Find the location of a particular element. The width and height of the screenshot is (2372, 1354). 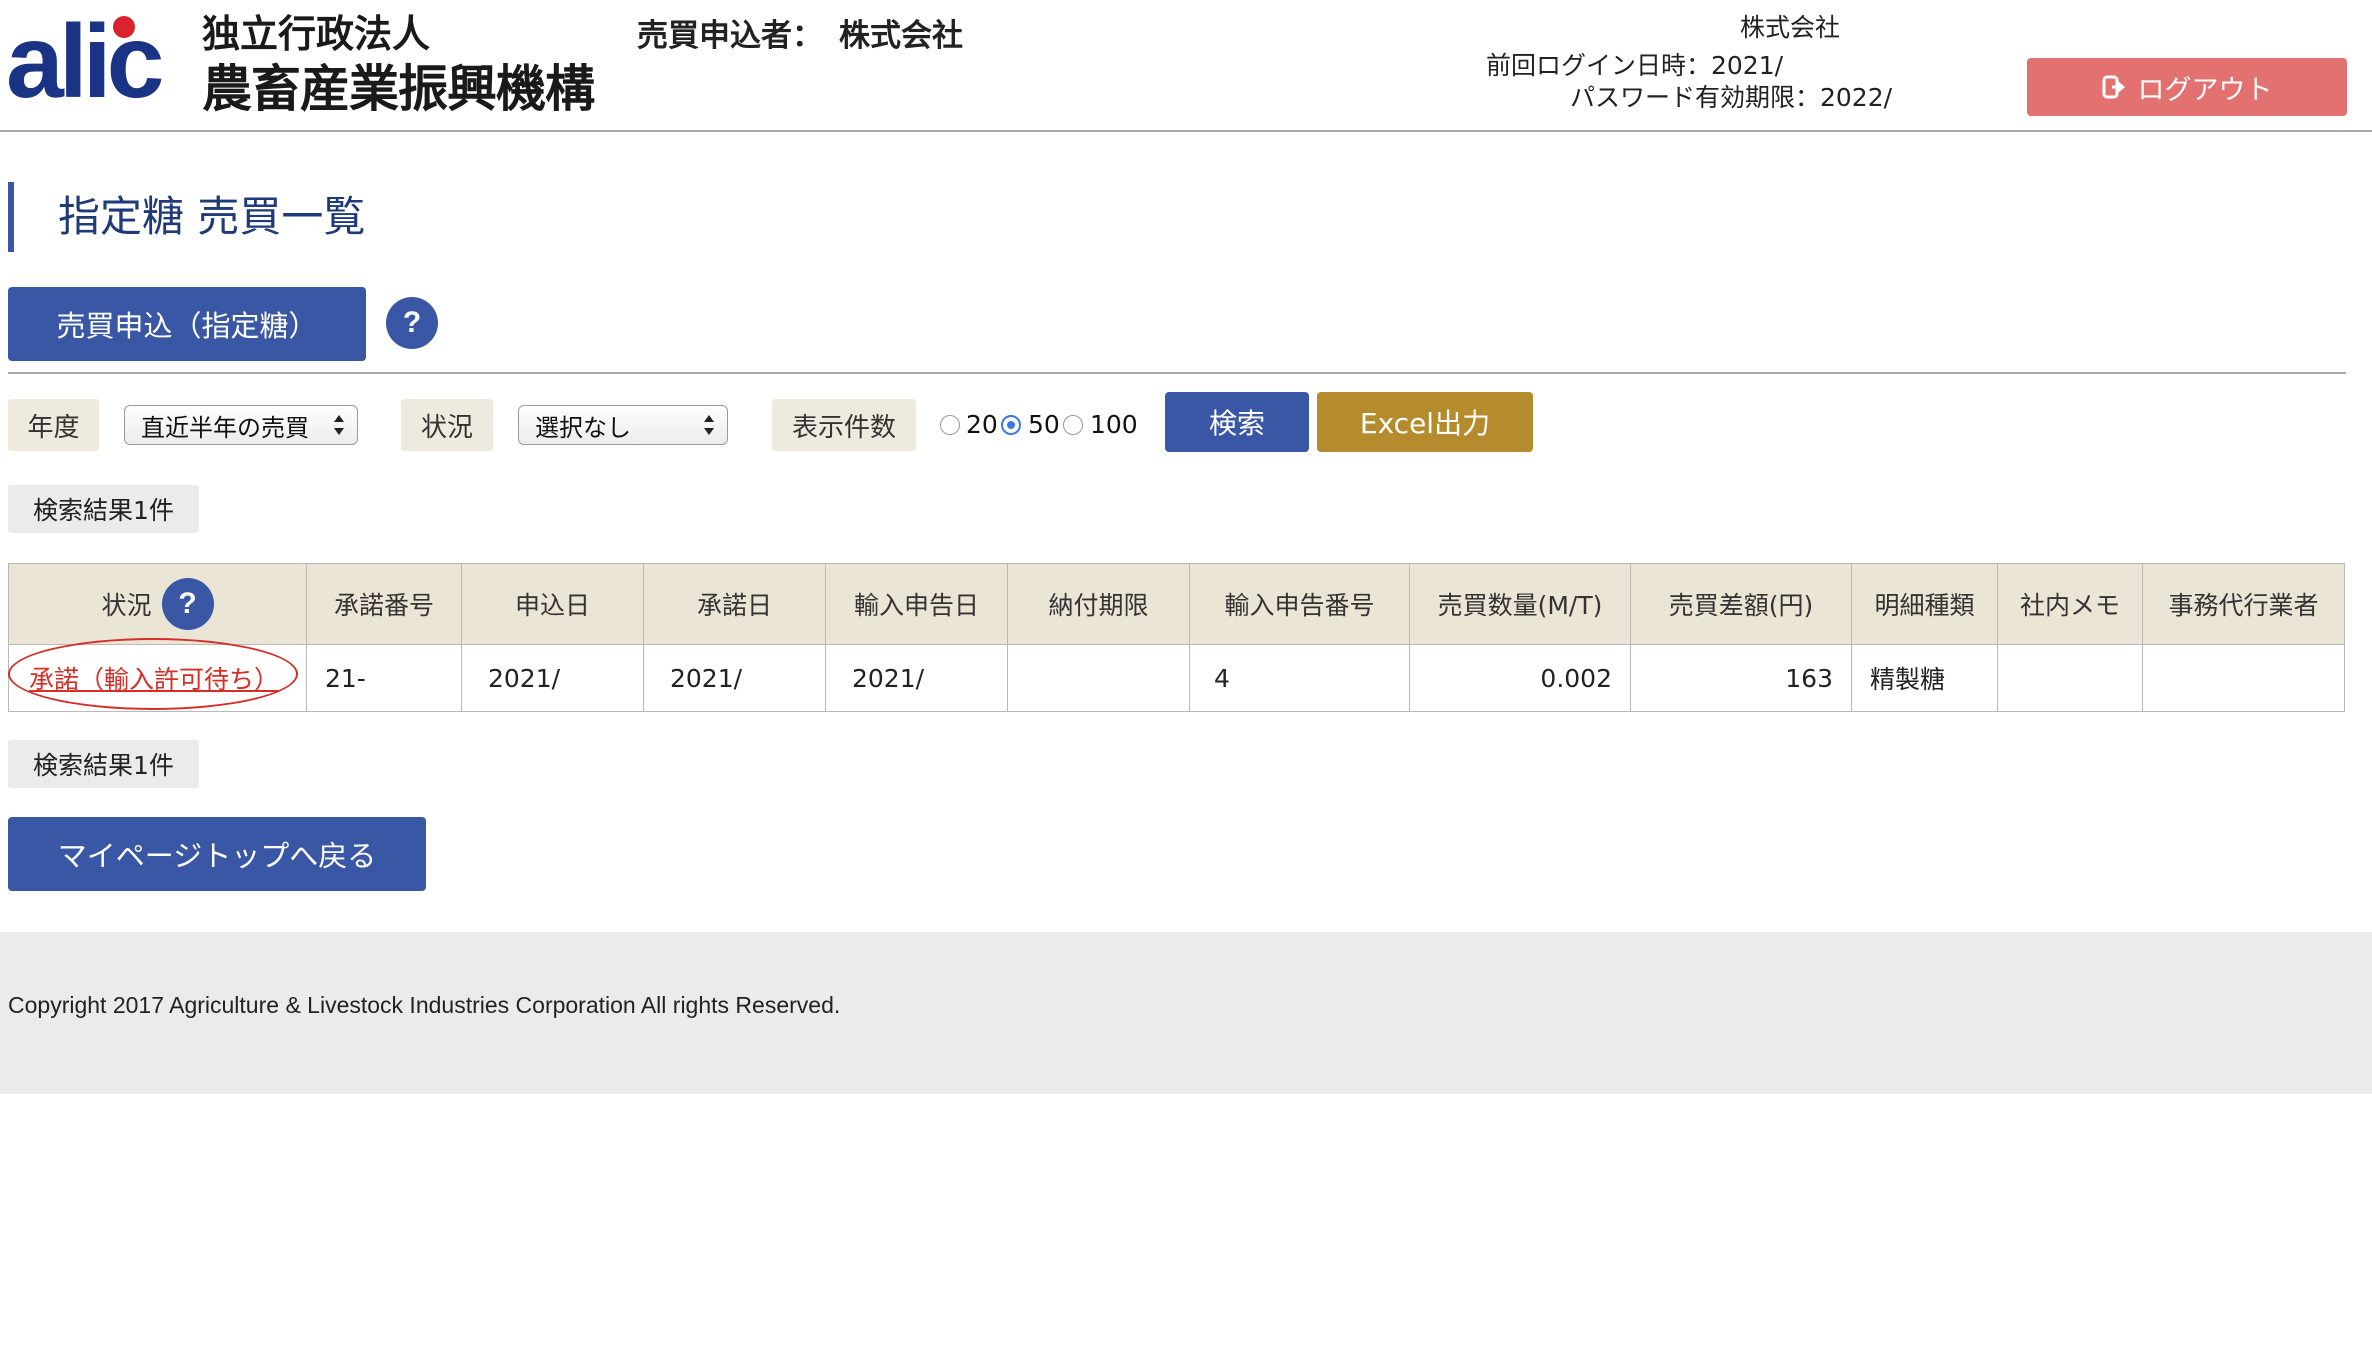

cell-status: 承諾（輸入許可待ち） is located at coordinates (157, 678).